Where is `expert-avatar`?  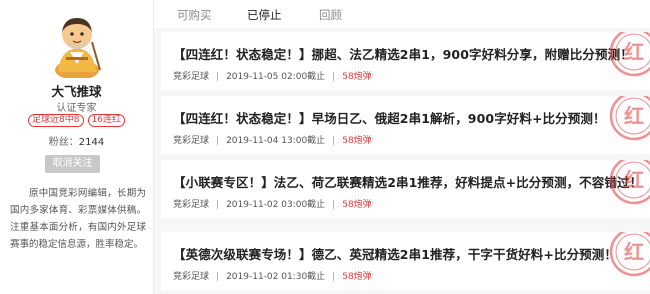
expert-avatar is located at coordinates (78, 48).